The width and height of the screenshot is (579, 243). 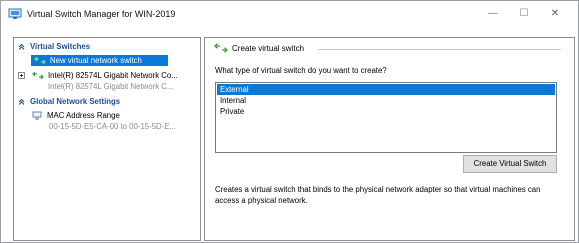 What do you see at coordinates (96, 60) in the screenshot?
I see `tree-item-label: New virtual network switch` at bounding box center [96, 60].